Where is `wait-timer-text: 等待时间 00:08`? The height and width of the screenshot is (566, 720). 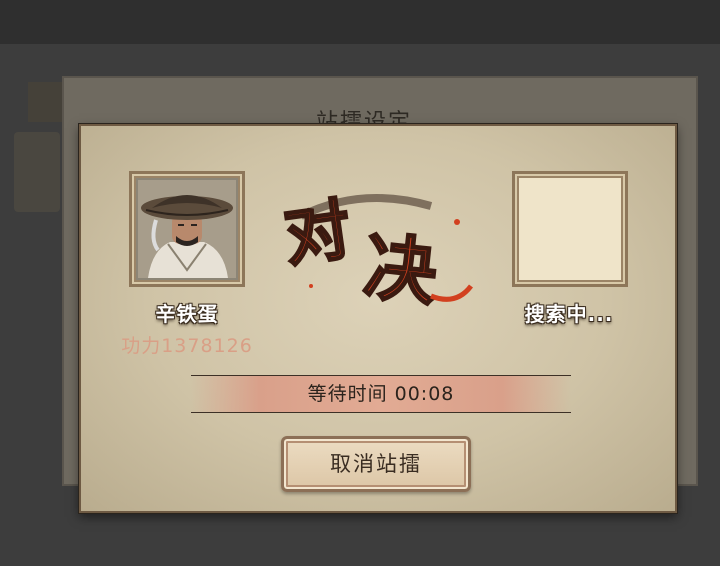
wait-timer-text: 等待时间 00:08 is located at coordinates (381, 394).